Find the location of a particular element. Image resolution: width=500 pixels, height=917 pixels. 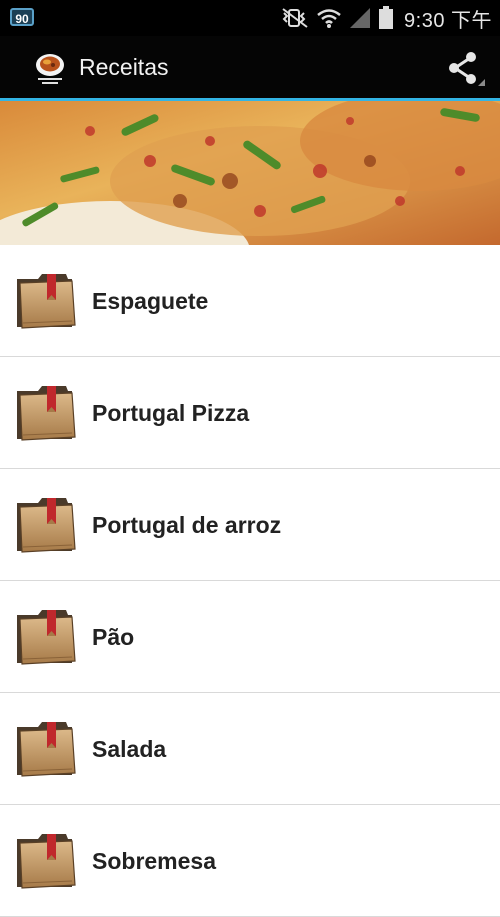

signal-icon is located at coordinates (360, 18).